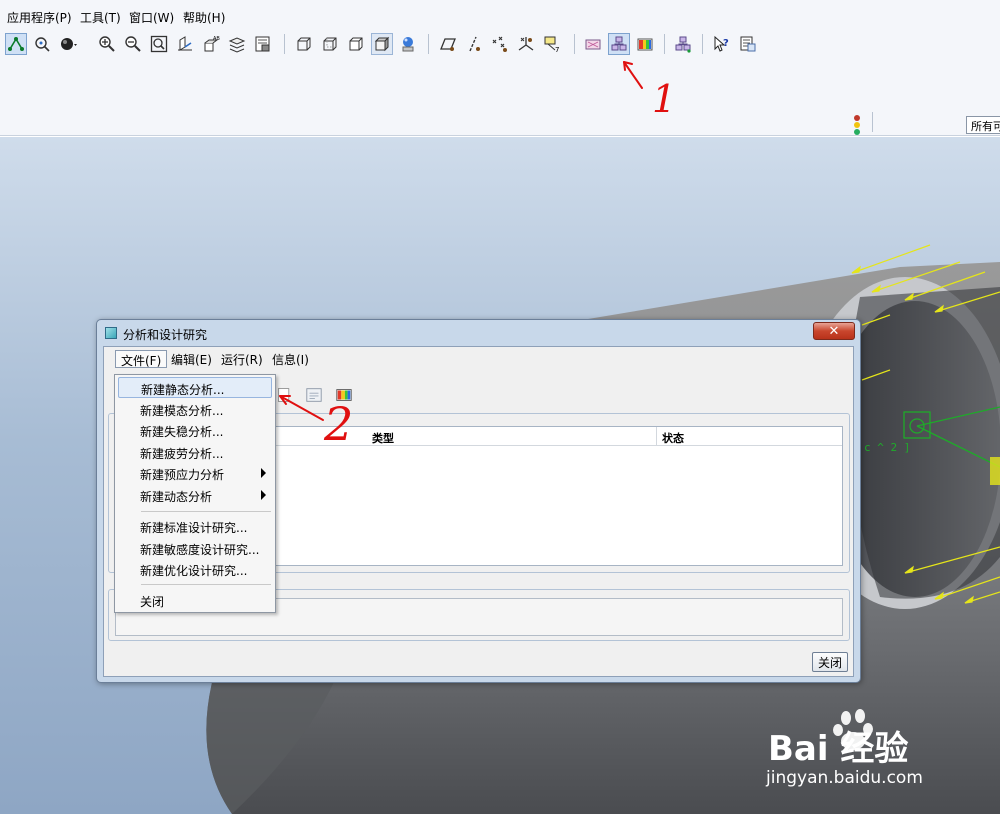  What do you see at coordinates (182, 475) in the screenshot?
I see `menu-item-label: 新建预应力分析` at bounding box center [182, 475].